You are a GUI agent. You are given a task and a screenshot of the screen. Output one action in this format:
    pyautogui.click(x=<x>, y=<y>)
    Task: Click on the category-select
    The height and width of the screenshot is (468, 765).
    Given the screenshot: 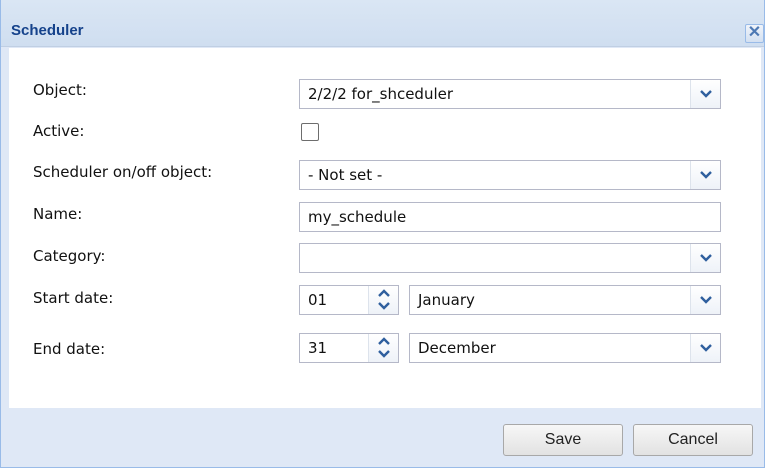 What is the action you would take?
    pyautogui.click(x=510, y=258)
    